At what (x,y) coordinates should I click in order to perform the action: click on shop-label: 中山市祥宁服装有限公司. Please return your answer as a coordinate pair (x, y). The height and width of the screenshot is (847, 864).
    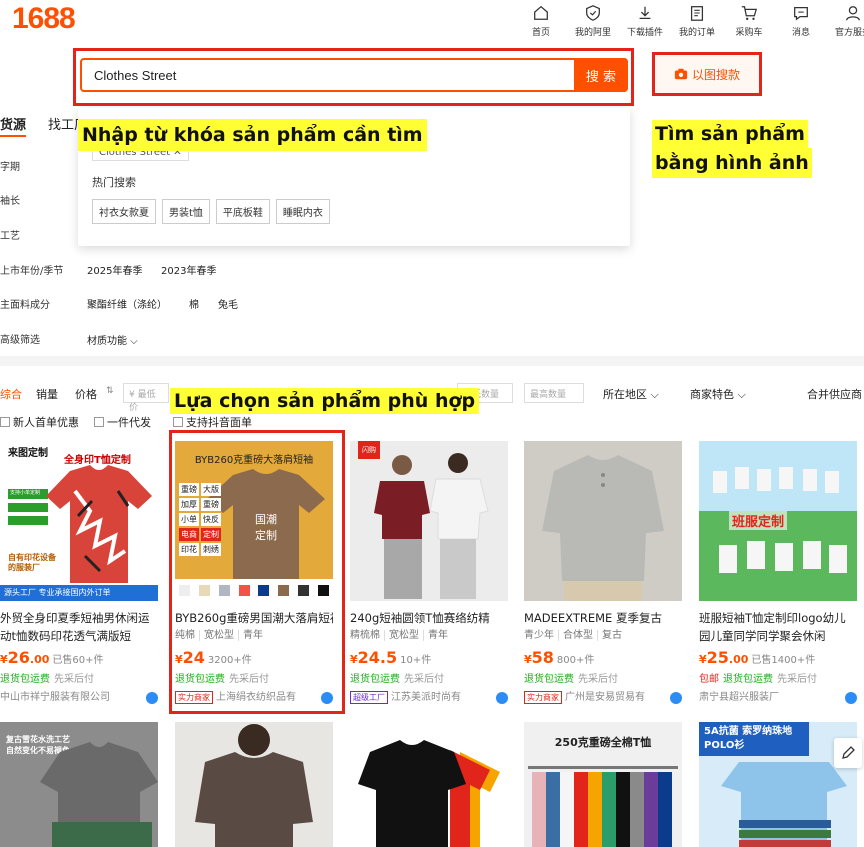
    Looking at the image, I should click on (55, 697).